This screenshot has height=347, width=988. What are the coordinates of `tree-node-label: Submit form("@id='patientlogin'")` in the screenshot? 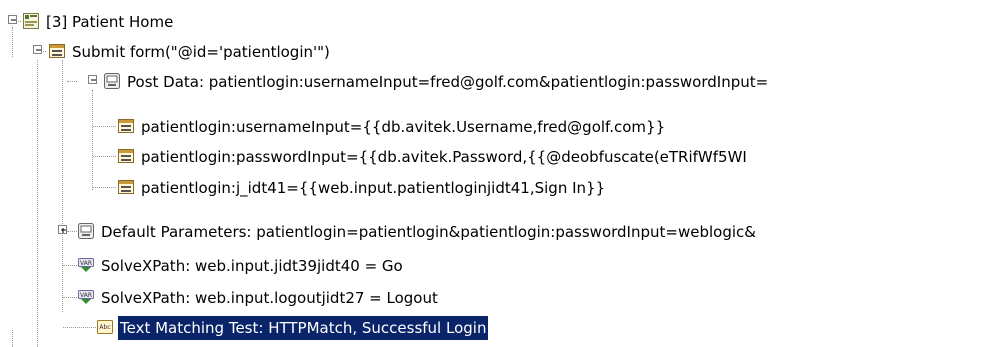 It's located at (201, 52).